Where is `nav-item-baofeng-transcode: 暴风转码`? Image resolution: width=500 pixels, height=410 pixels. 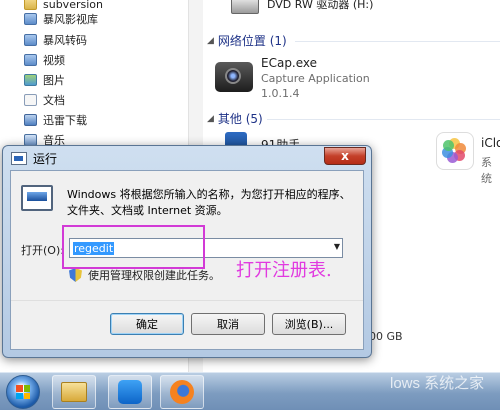
nav-item-baofeng-transcode: 暴风转码 is located at coordinates (55, 40).